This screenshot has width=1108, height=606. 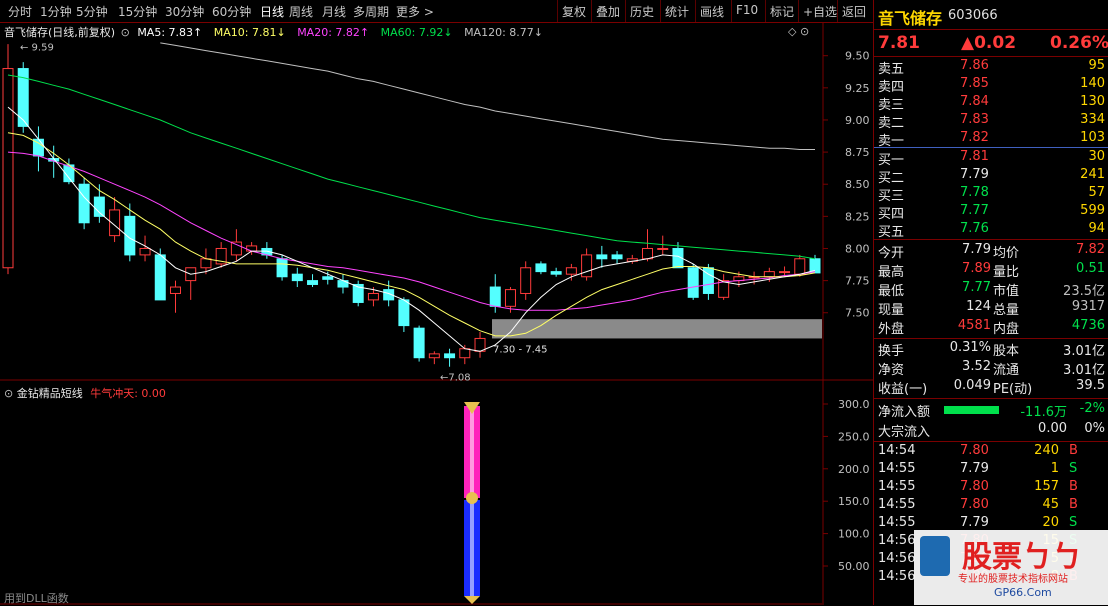 I want to click on period-tab-0: 分时, so click(x=20, y=11).